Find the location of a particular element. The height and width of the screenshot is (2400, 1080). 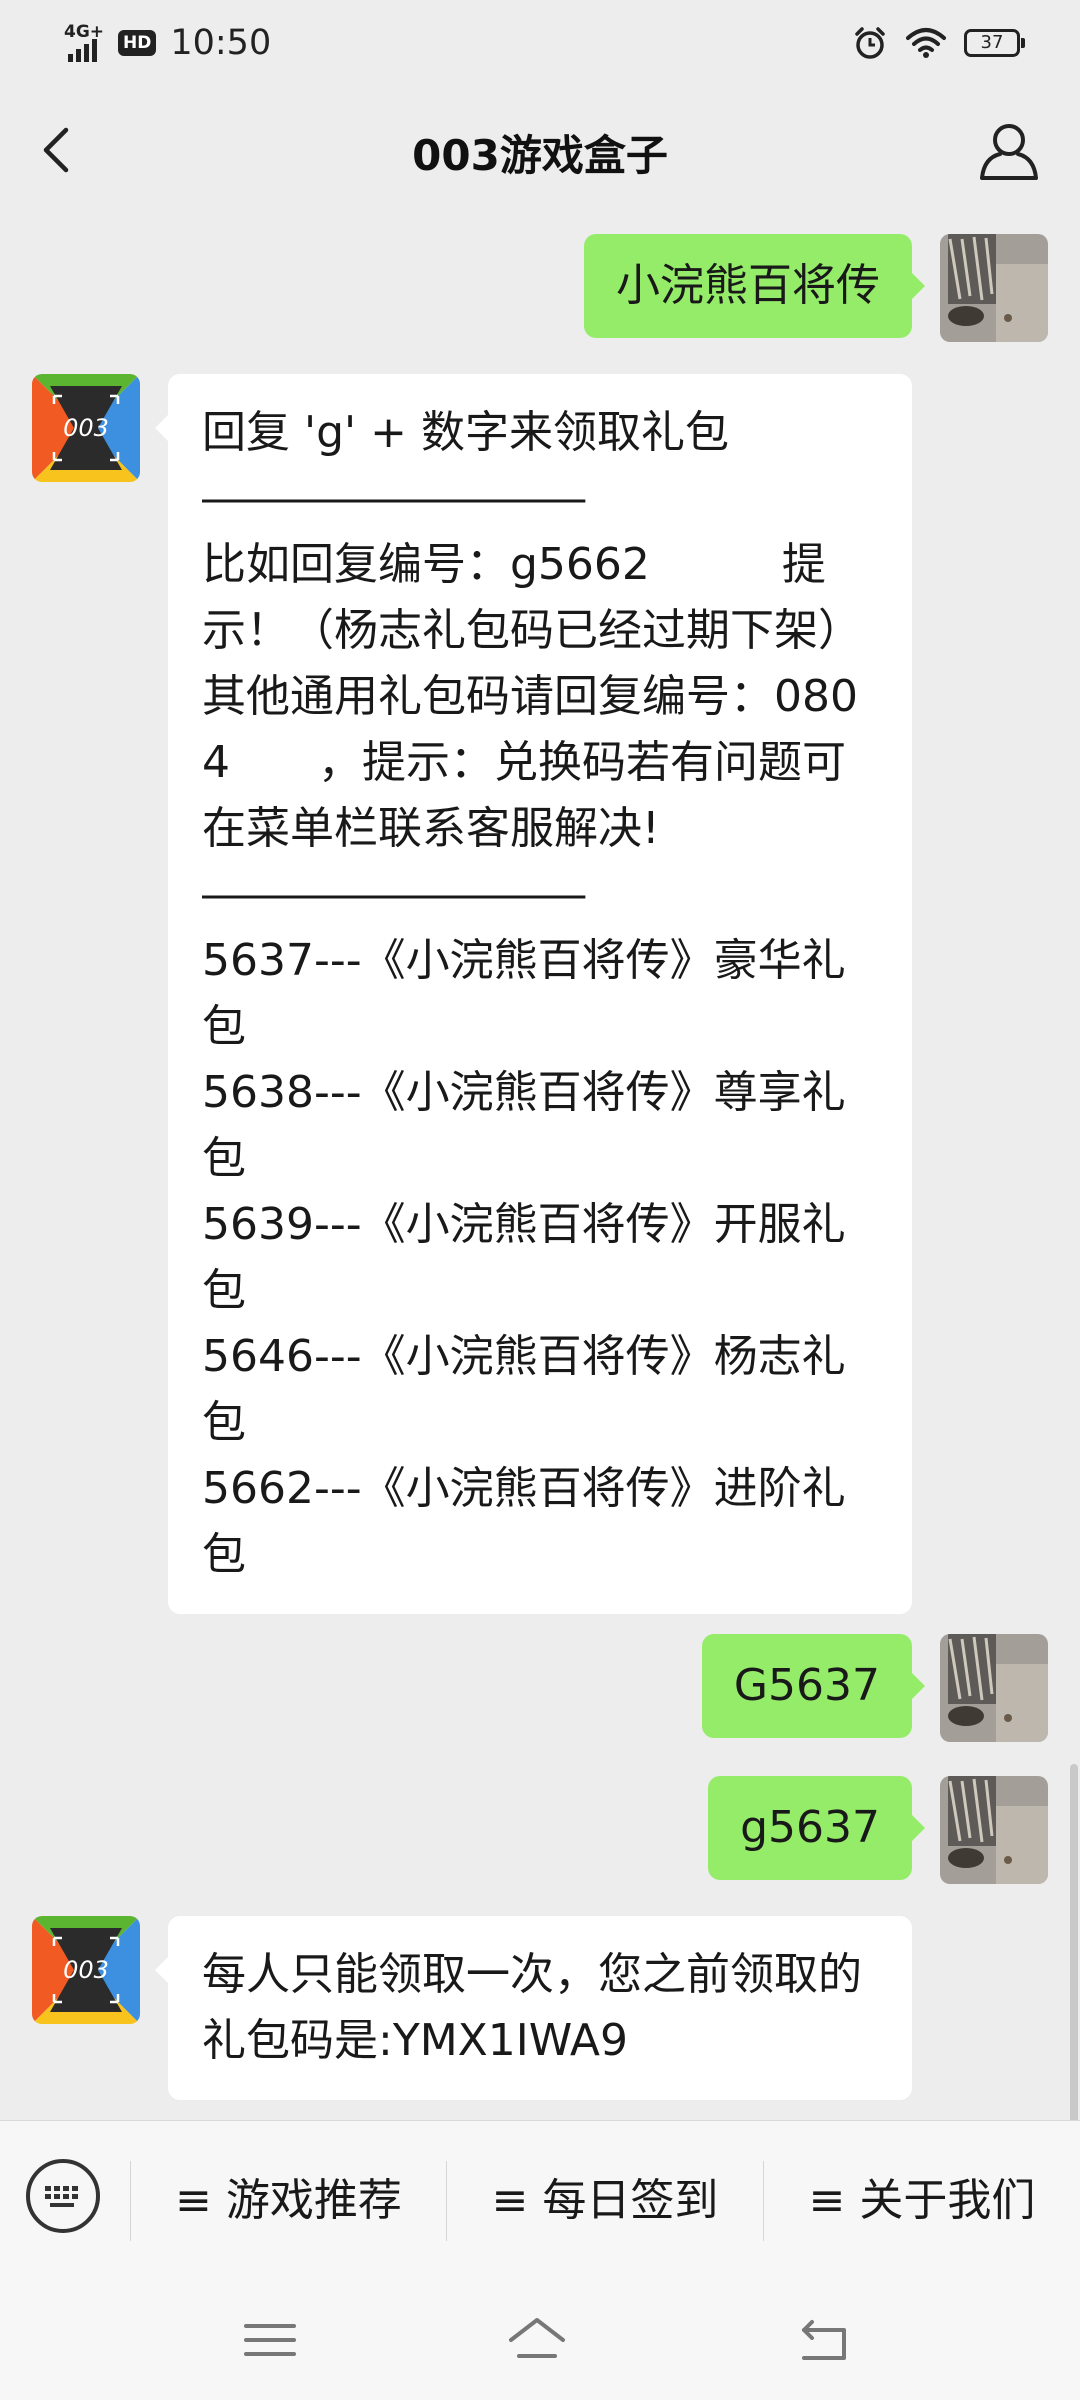

wifi-icon is located at coordinates (926, 43).